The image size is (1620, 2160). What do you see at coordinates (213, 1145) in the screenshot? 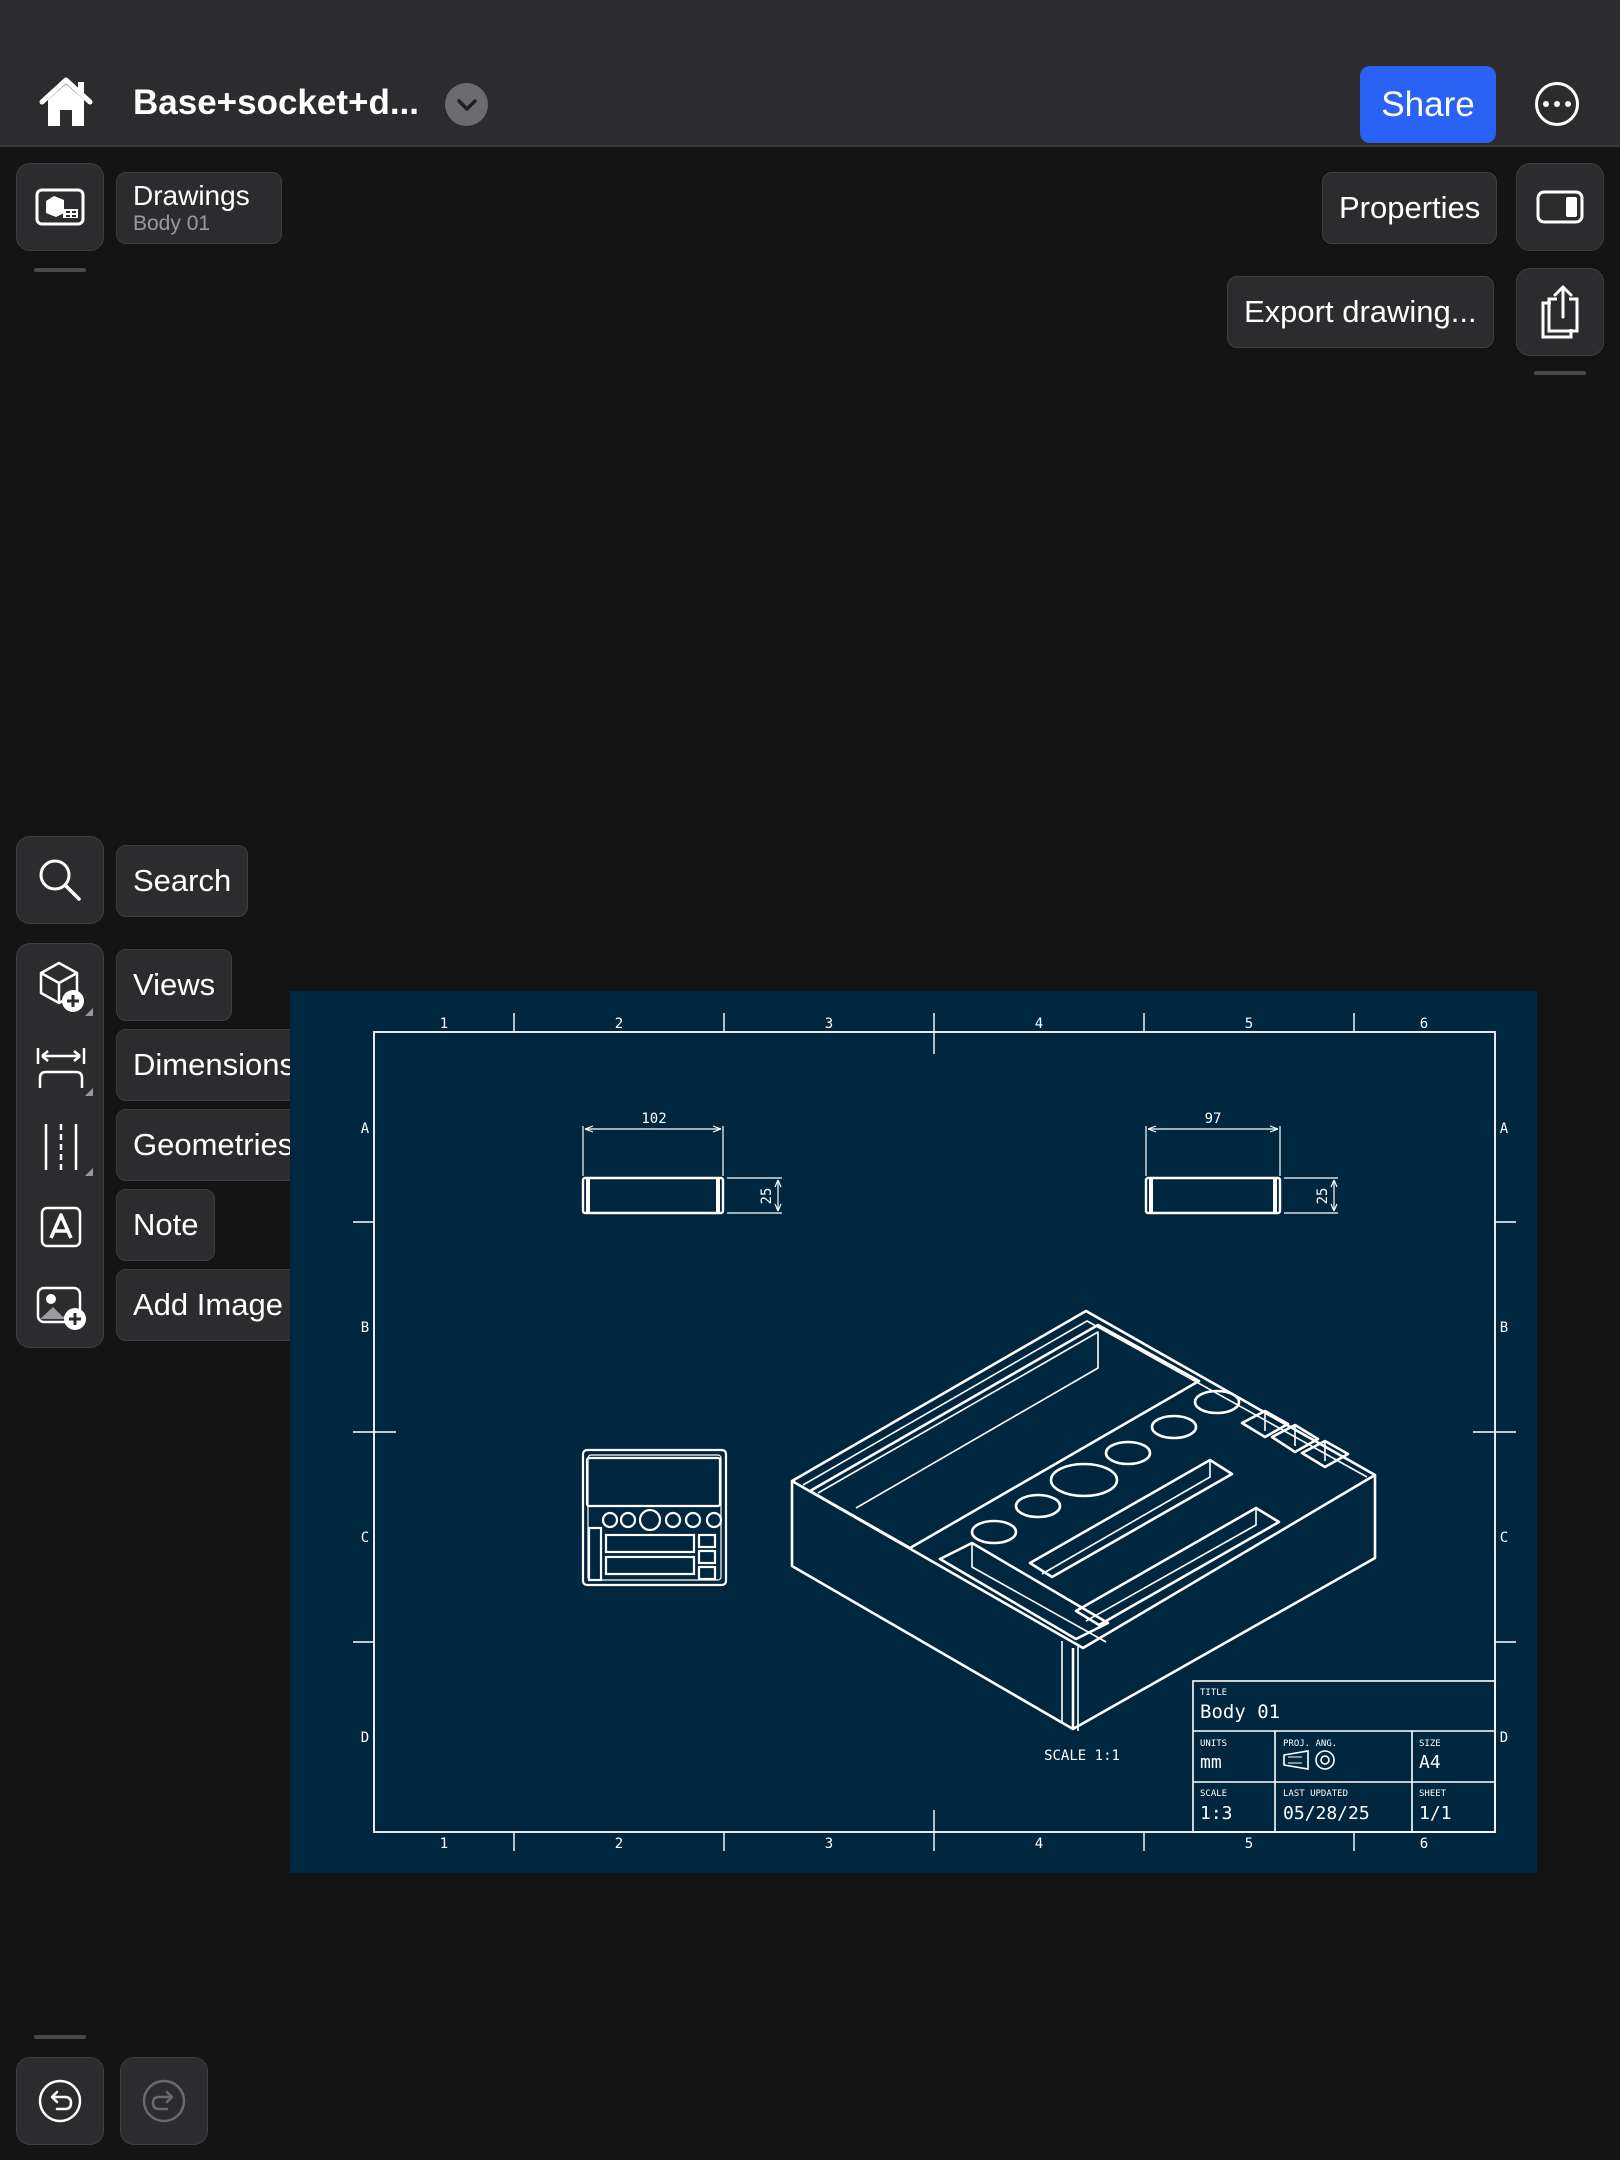
I see `geometries-label: Geometries` at bounding box center [213, 1145].